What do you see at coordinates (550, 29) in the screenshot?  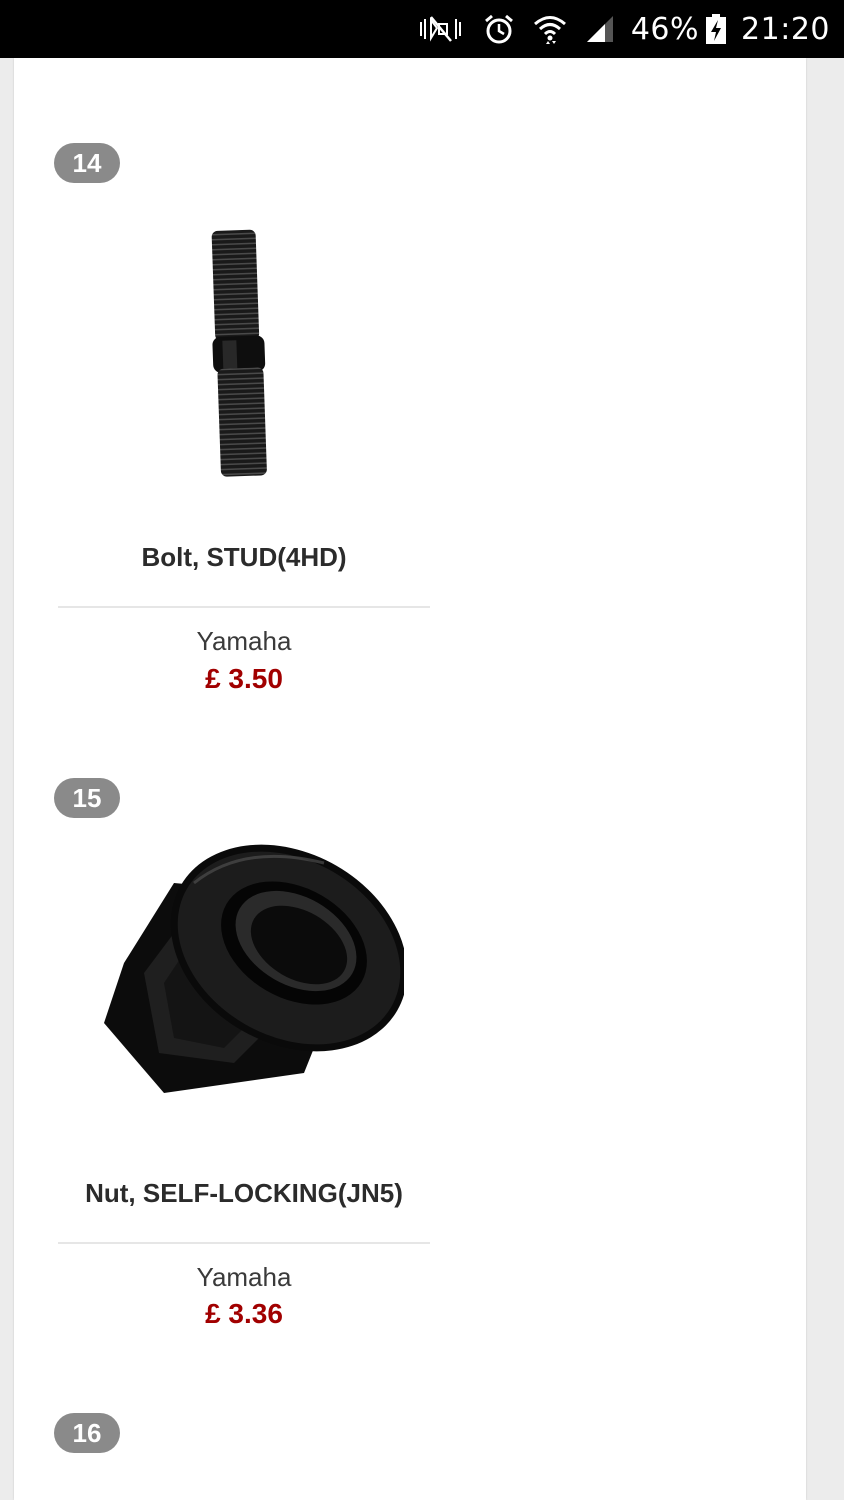 I see `wifi-icon` at bounding box center [550, 29].